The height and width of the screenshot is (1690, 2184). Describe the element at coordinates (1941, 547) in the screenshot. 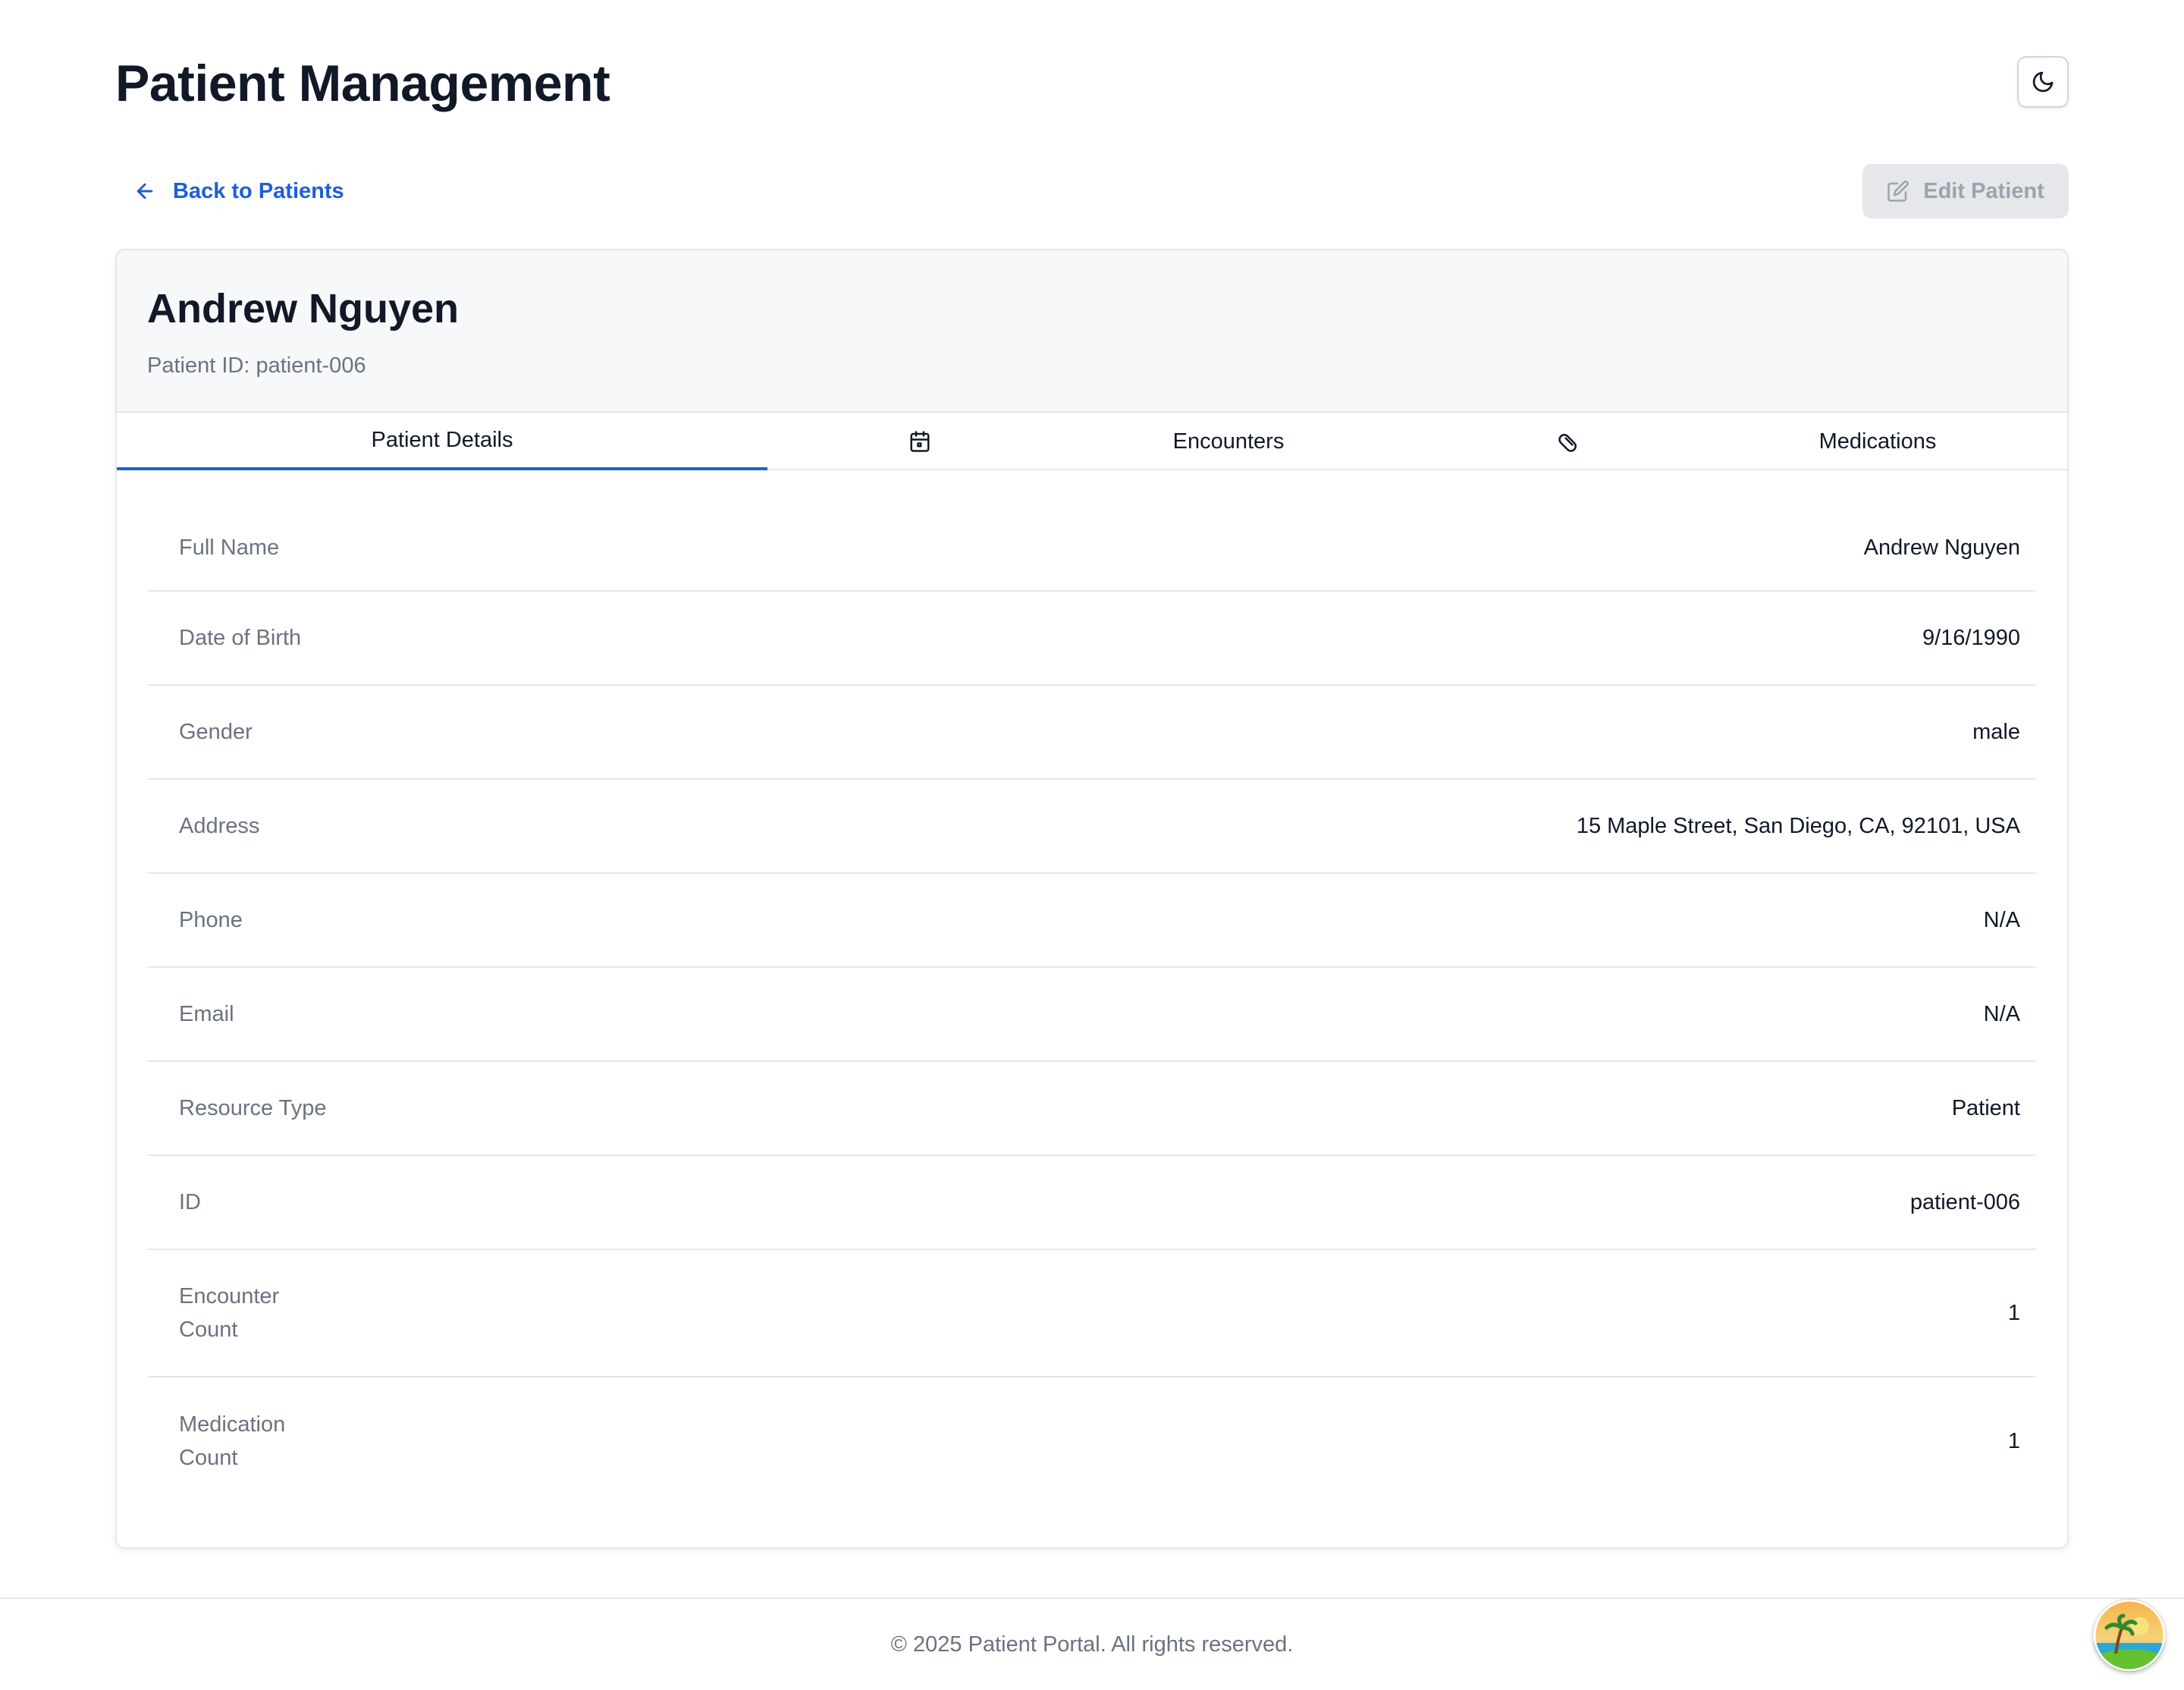

I see `detail-value: Andrew Nguyen` at that location.